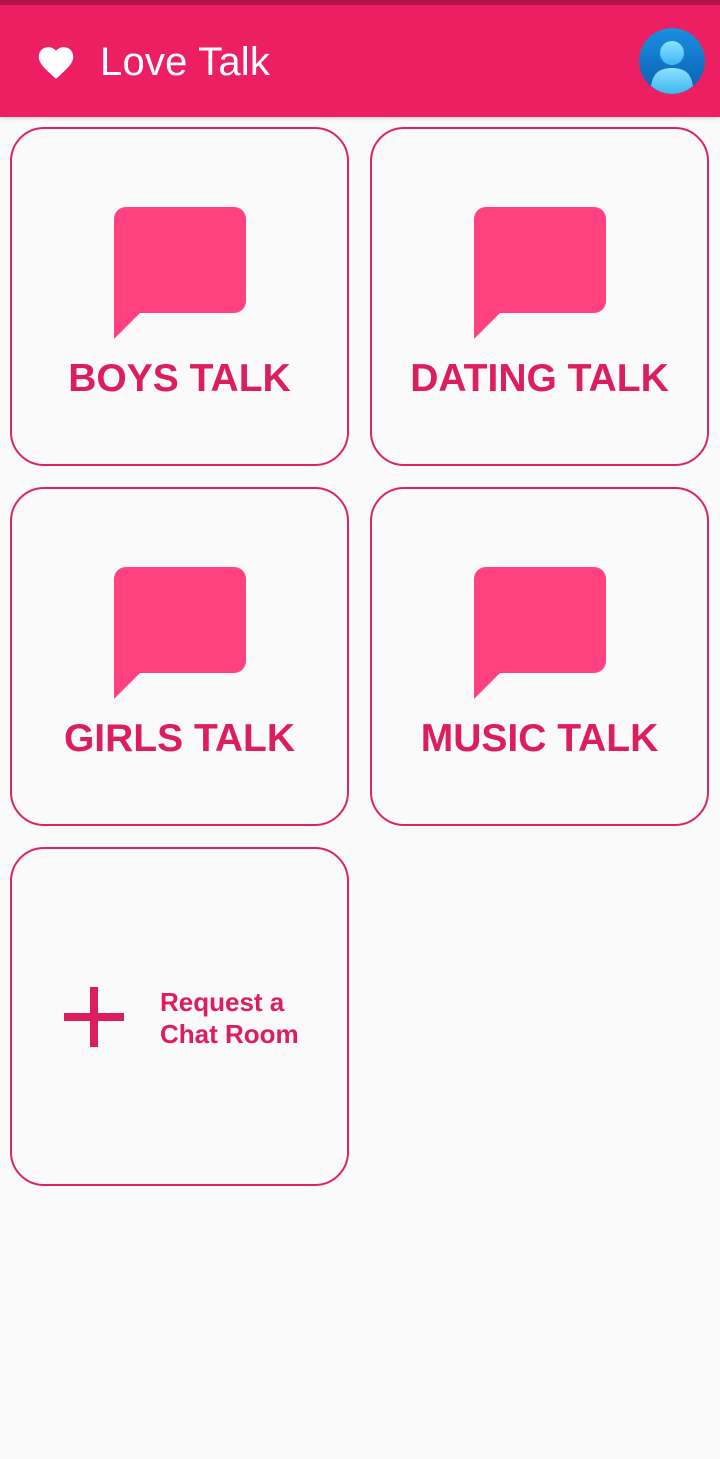 The height and width of the screenshot is (1459, 720). Describe the element at coordinates (179, 378) in the screenshot. I see `room-label: BOYS TALK` at that location.